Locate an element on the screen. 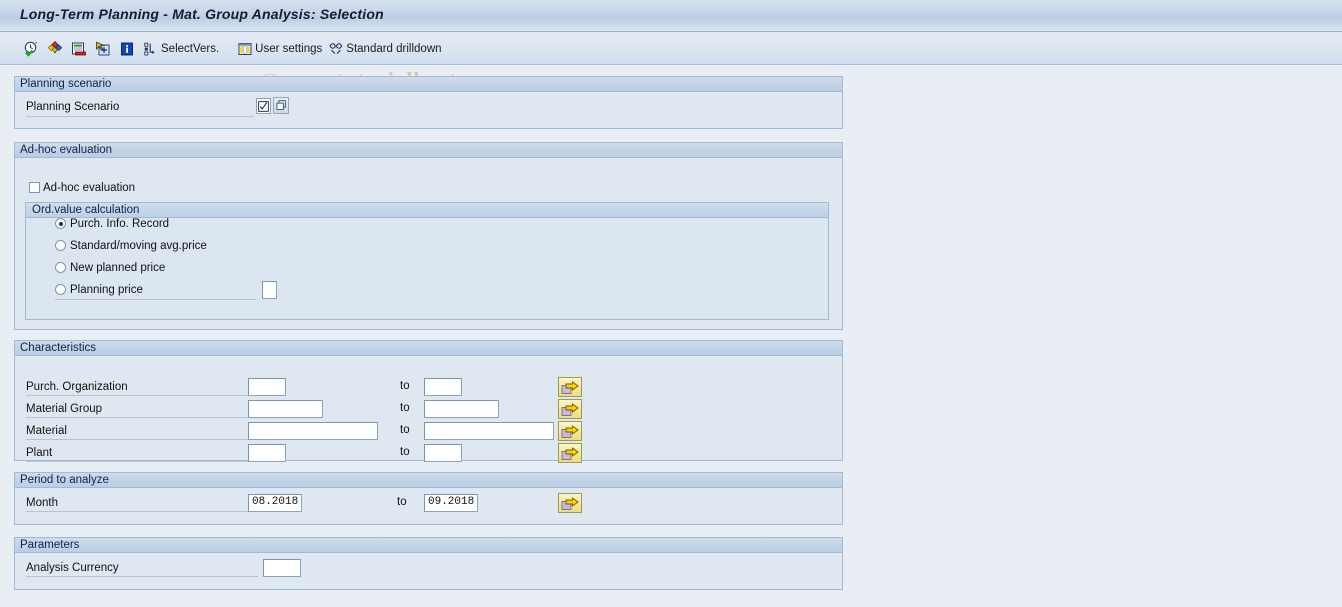 Image resolution: width=1342 pixels, height=607 pixels. radio-standard-moving-avg-price is located at coordinates (60, 245).